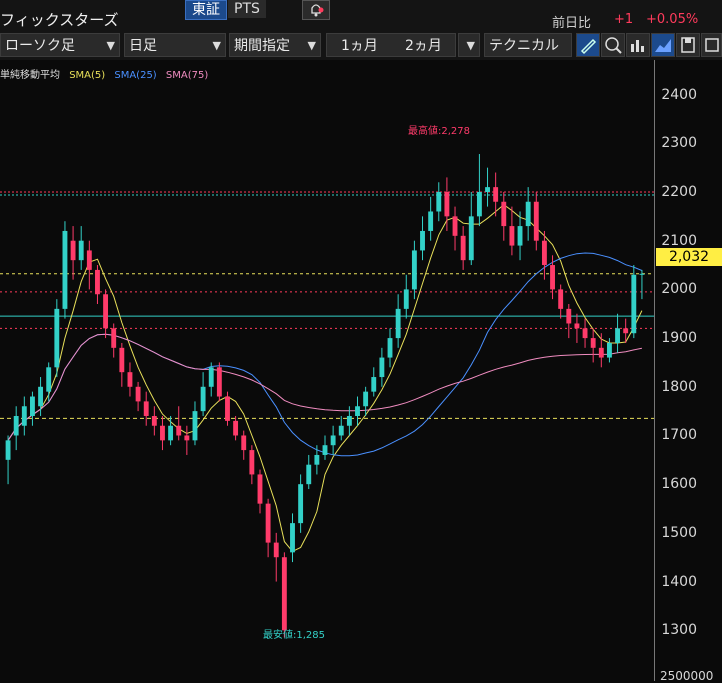 This screenshot has height=683, width=722. What do you see at coordinates (711, 45) in the screenshot?
I see `settings-icon` at bounding box center [711, 45].